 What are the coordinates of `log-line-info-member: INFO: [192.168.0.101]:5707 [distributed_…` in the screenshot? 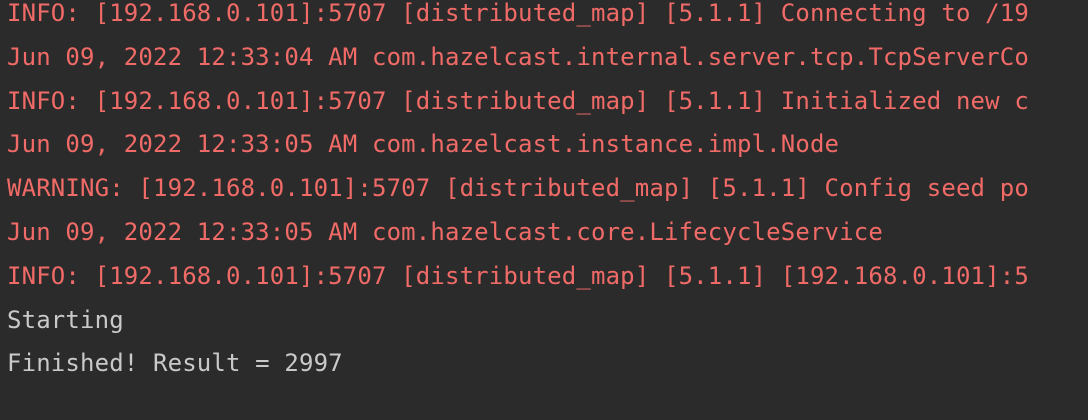 It's located at (518, 275).